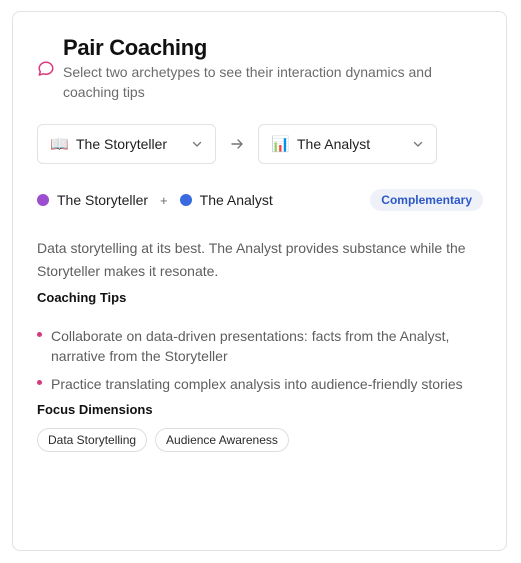  I want to click on focus-dimensions-title: Focus Dimensions, so click(95, 409).